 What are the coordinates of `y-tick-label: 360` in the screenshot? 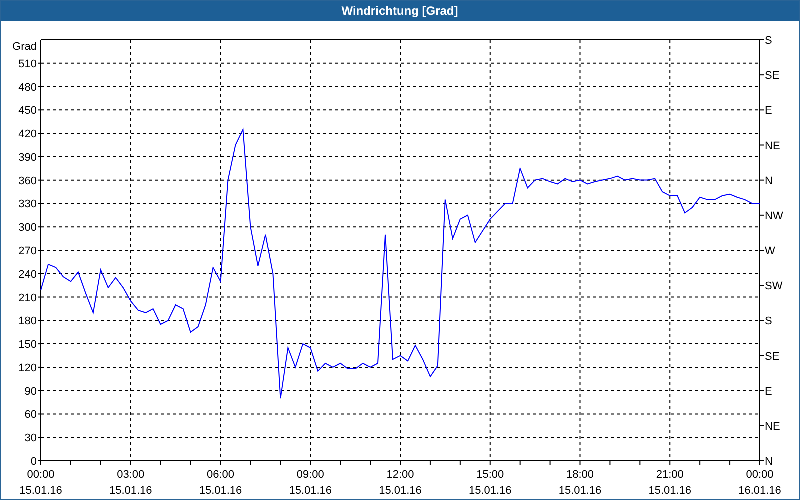 It's located at (27, 181).